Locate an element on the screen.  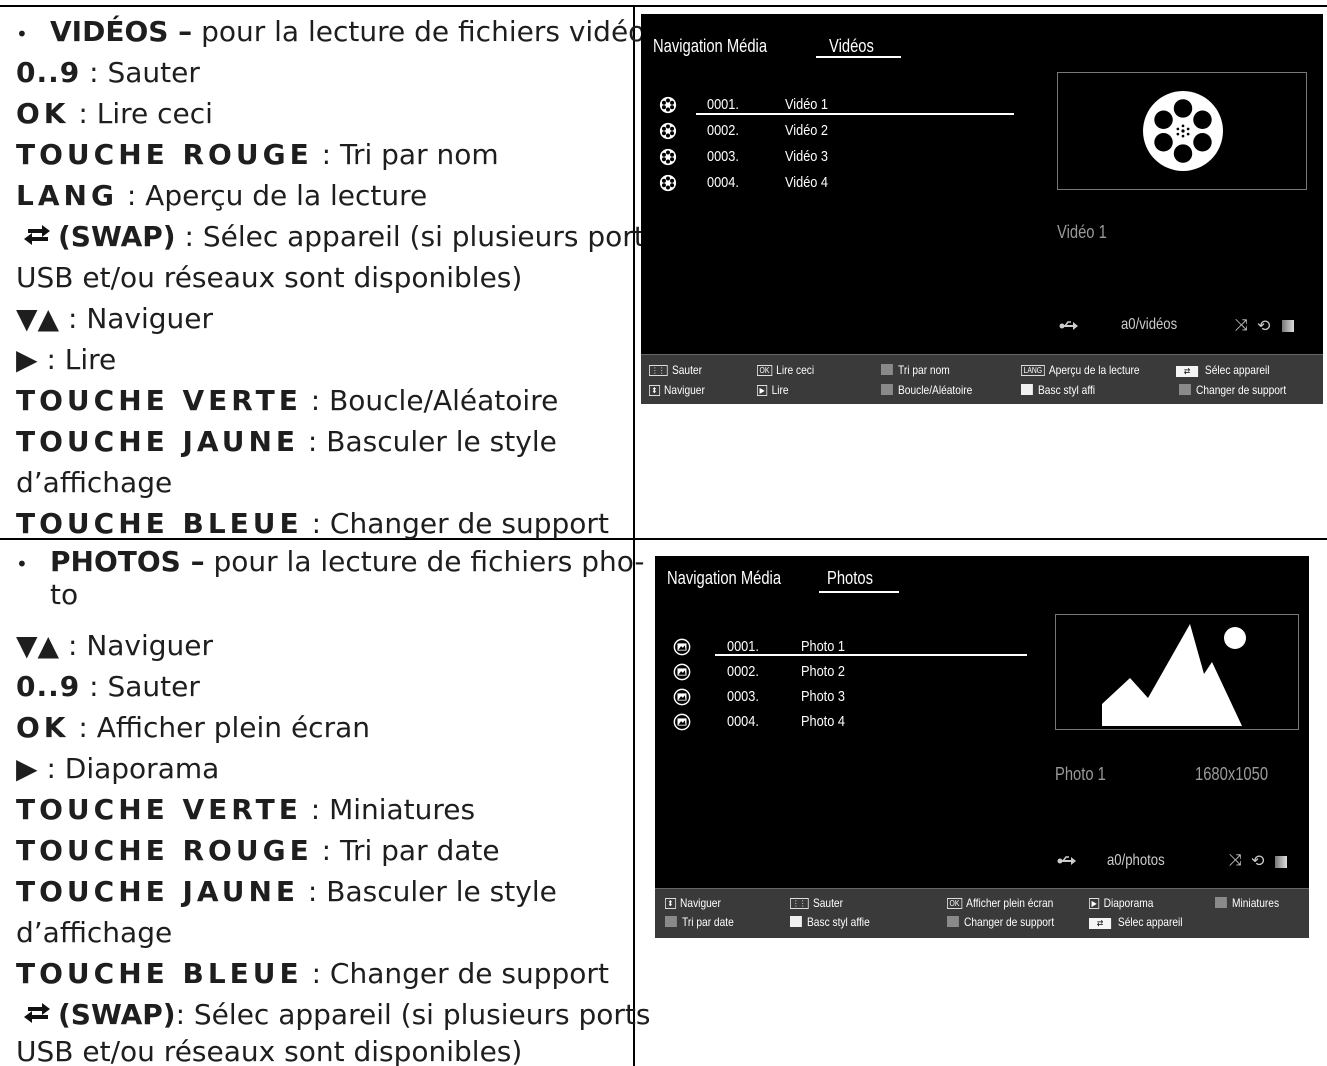
help-green: Boucle/Aléatoire is located at coordinates (926, 390).